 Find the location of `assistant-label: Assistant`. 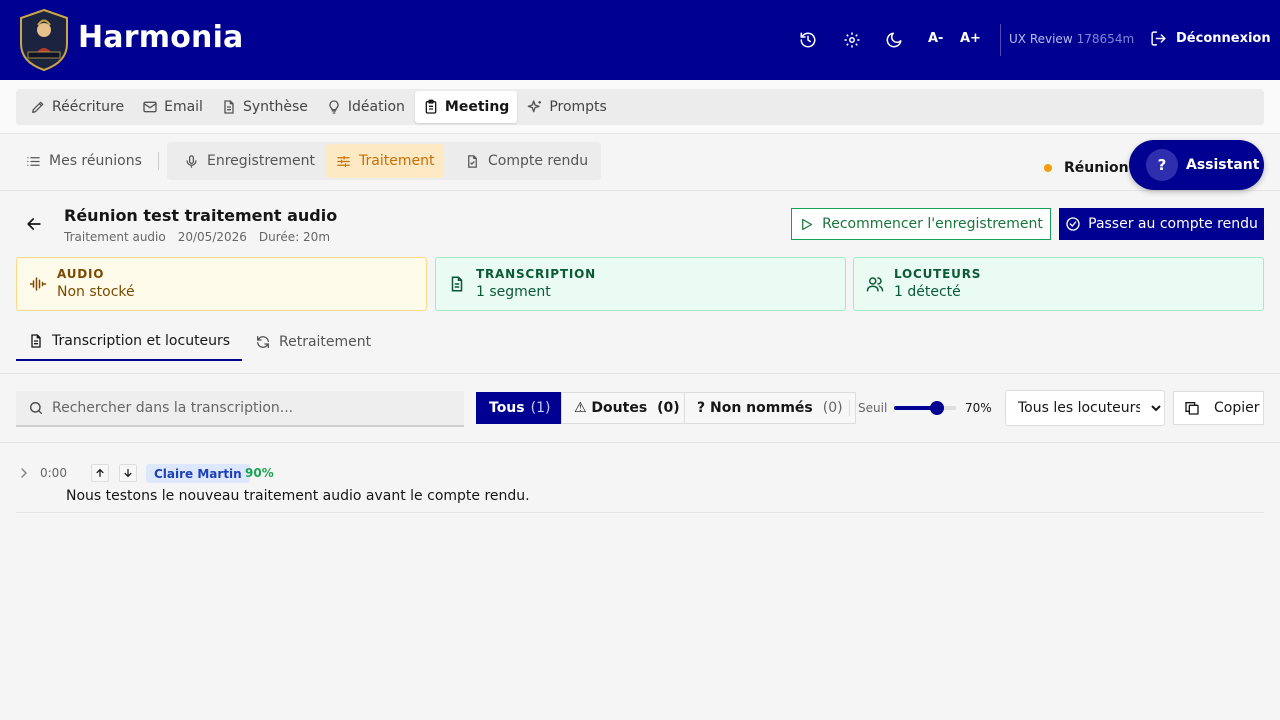

assistant-label: Assistant is located at coordinates (1223, 165).